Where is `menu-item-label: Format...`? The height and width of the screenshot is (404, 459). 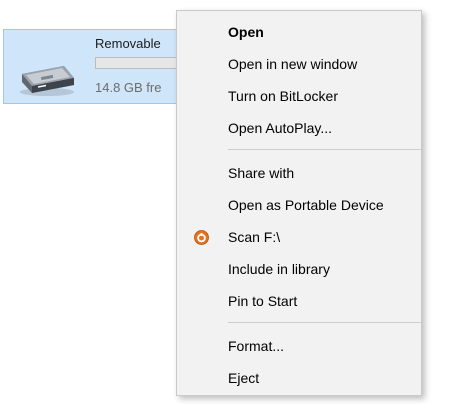 menu-item-label: Format... is located at coordinates (256, 346).